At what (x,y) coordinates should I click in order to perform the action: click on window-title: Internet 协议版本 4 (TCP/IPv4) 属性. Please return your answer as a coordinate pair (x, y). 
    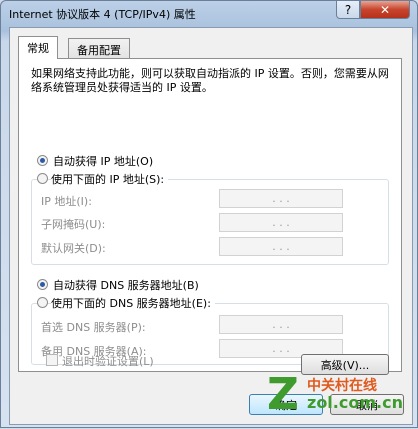
    Looking at the image, I should click on (102, 14).